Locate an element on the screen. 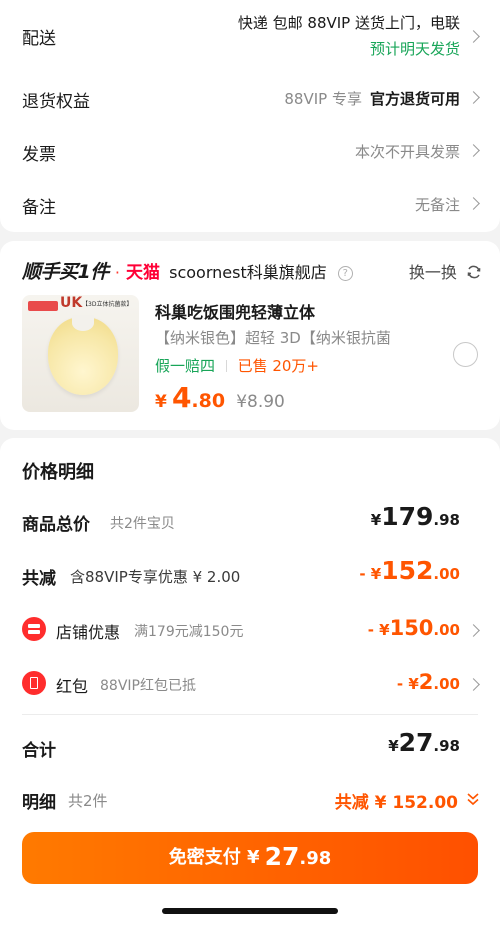  red-packet-row: 红包 88VIP红包已抵 - ¥2.00 is located at coordinates (250, 684).